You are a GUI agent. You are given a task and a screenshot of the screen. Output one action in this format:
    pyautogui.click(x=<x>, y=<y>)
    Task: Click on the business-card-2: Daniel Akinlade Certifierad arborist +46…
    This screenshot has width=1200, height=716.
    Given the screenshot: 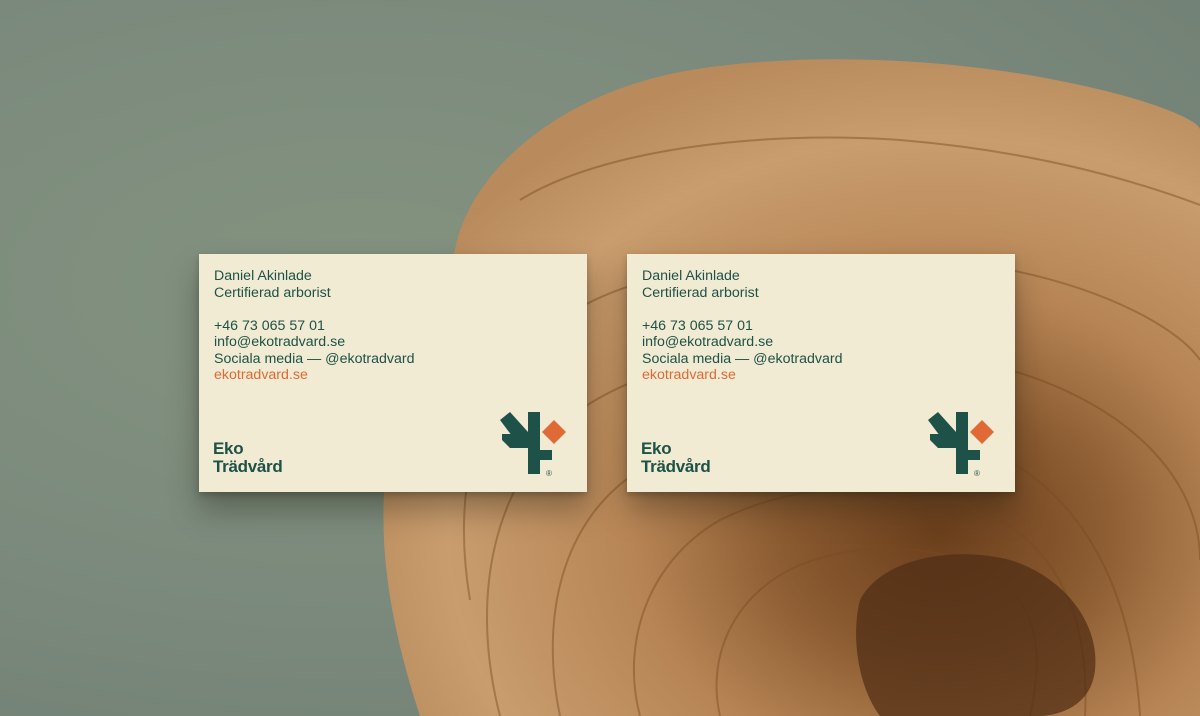 What is the action you would take?
    pyautogui.click(x=821, y=373)
    